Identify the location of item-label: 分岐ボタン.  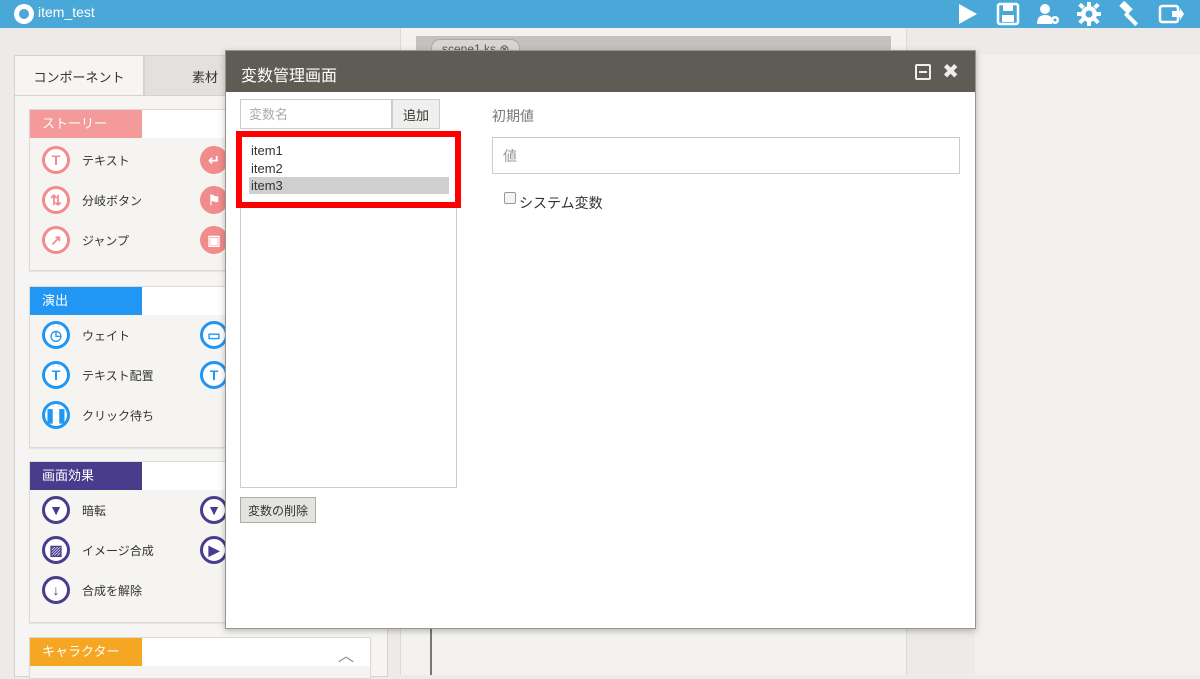
(112, 200).